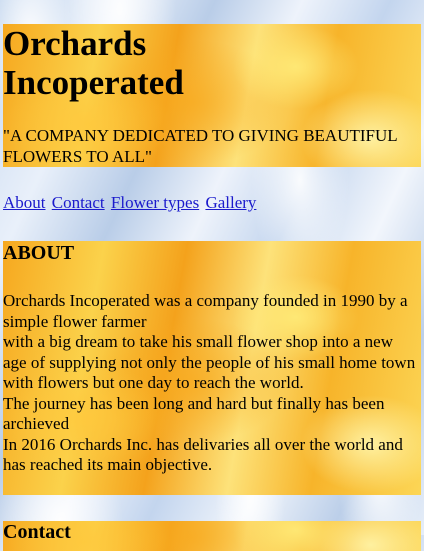 This screenshot has width=424, height=551. What do you see at coordinates (230, 202) in the screenshot?
I see `nav-link-gallery: Gallery` at bounding box center [230, 202].